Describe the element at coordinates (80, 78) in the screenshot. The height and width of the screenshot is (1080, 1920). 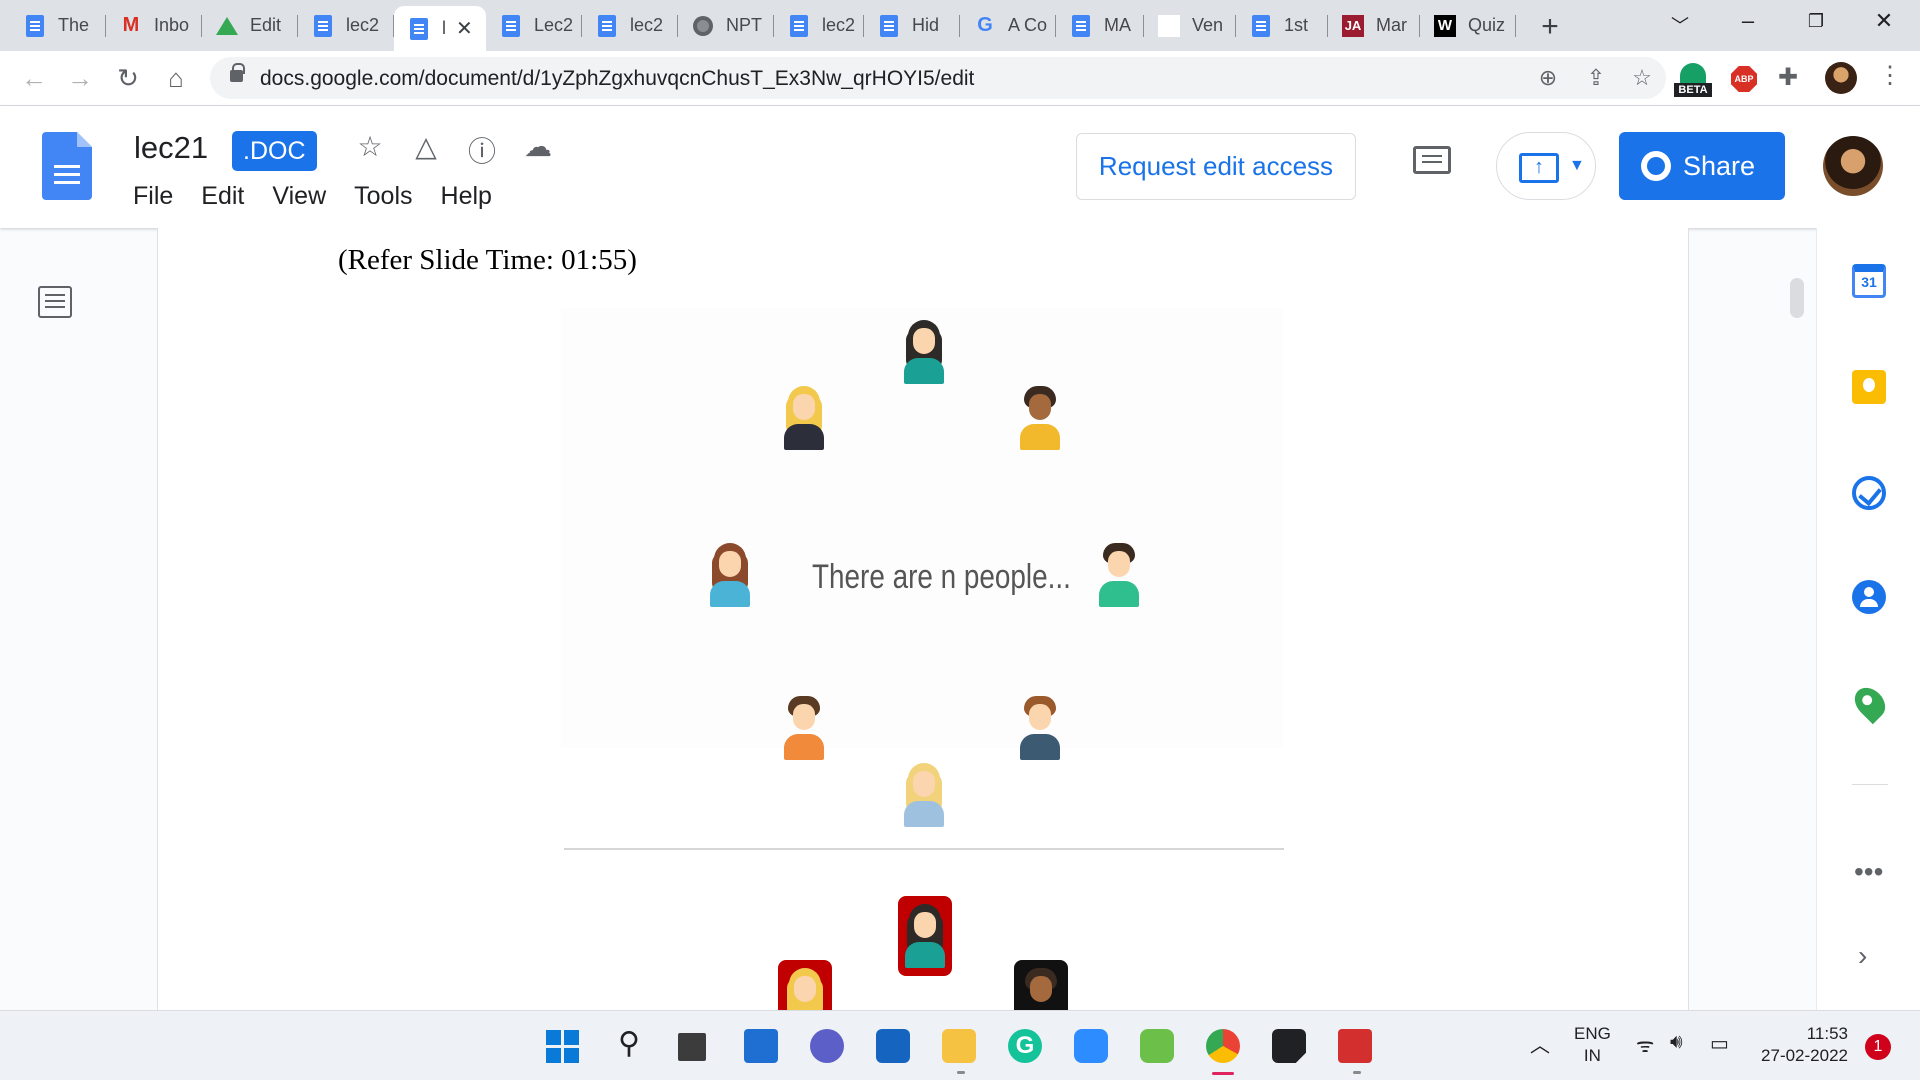
I see `forward-icon: →` at that location.